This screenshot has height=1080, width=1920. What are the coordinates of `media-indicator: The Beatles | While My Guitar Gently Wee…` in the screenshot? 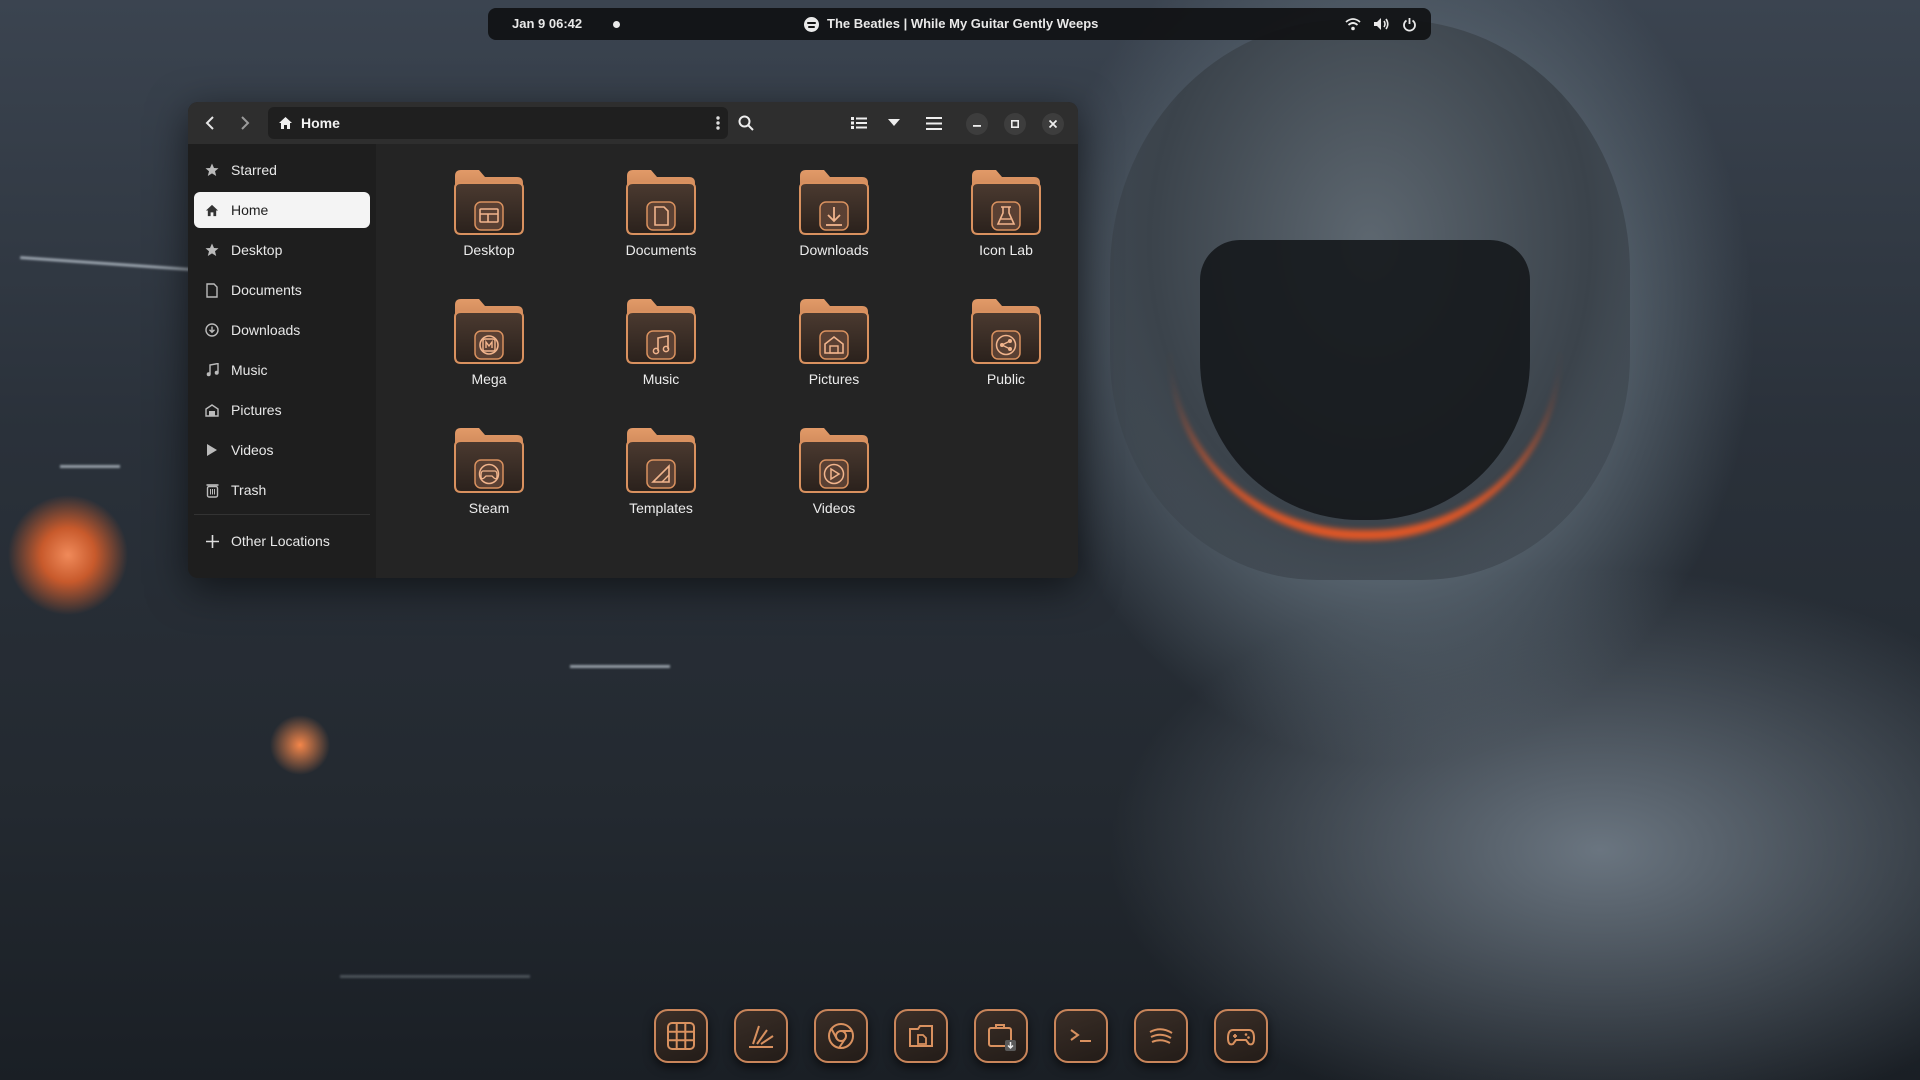 It's located at (951, 24).